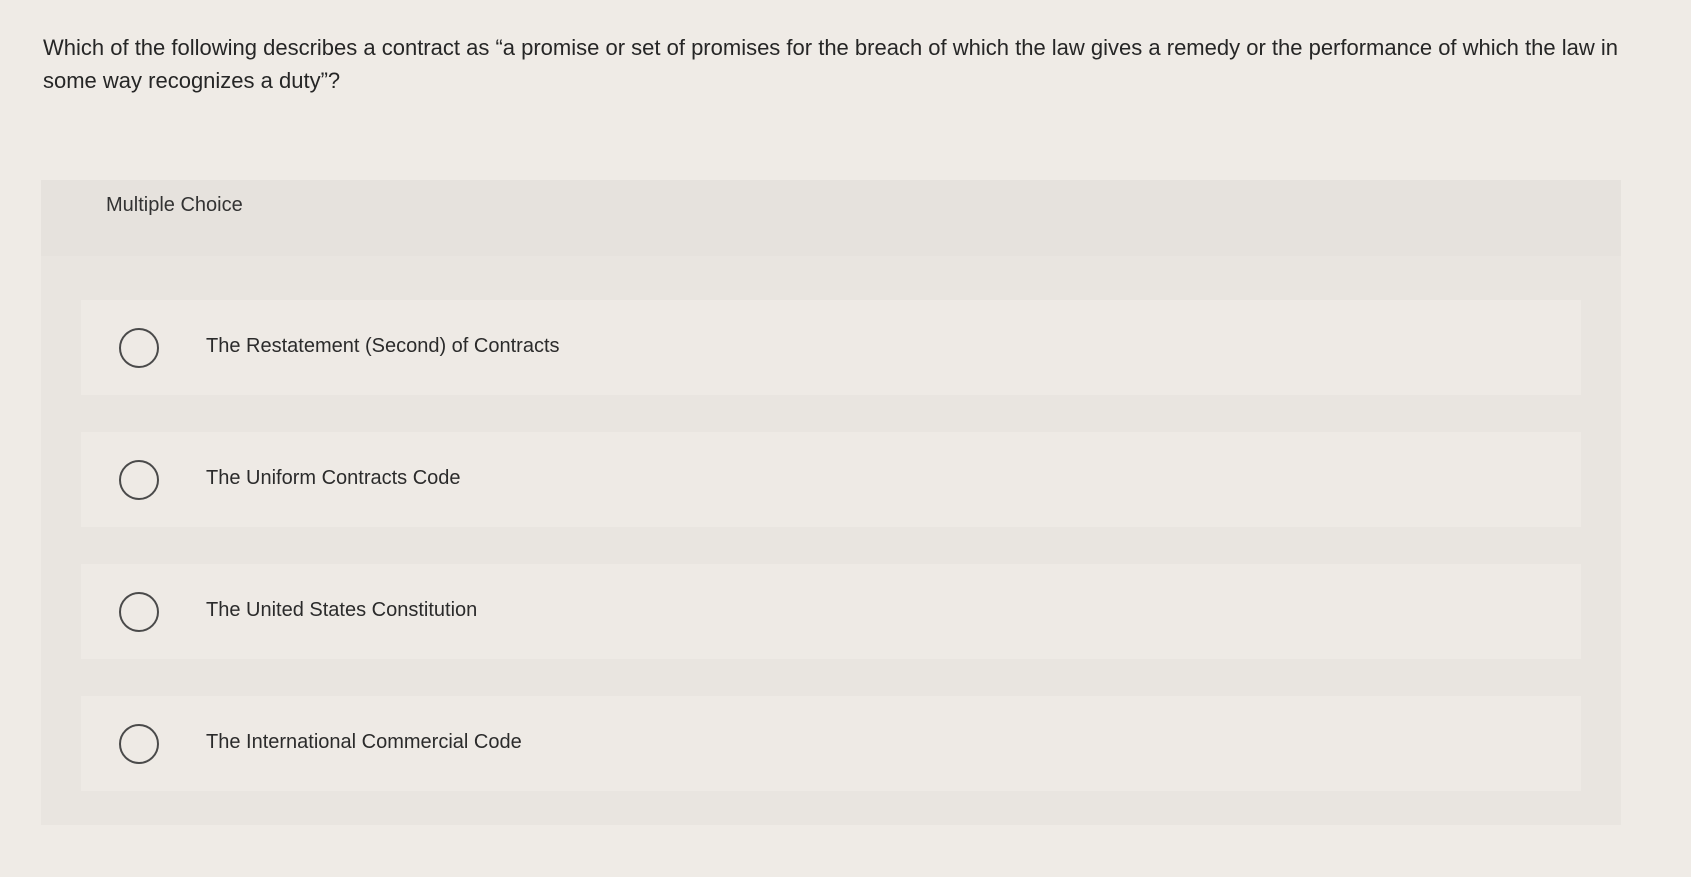 The height and width of the screenshot is (877, 1691). Describe the element at coordinates (831, 347) in the screenshot. I see `answer-option-1: The Restatement (Second) of Contracts` at that location.